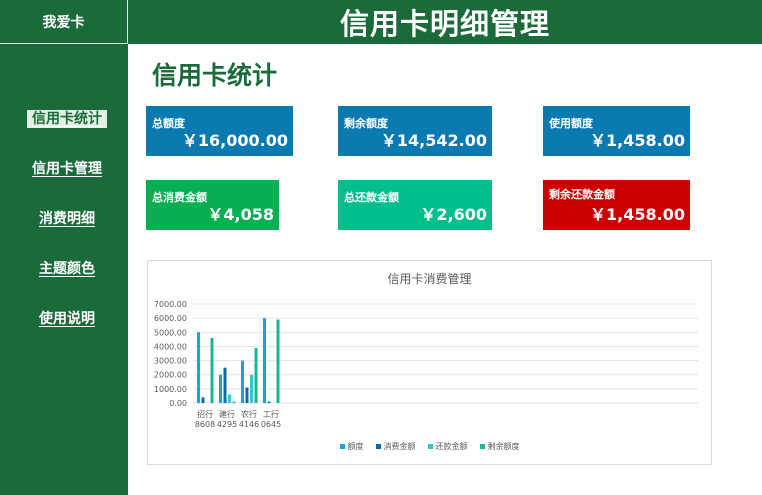 The width and height of the screenshot is (762, 495). What do you see at coordinates (399, 446) in the screenshot?
I see `legend-label: 消费金额` at bounding box center [399, 446].